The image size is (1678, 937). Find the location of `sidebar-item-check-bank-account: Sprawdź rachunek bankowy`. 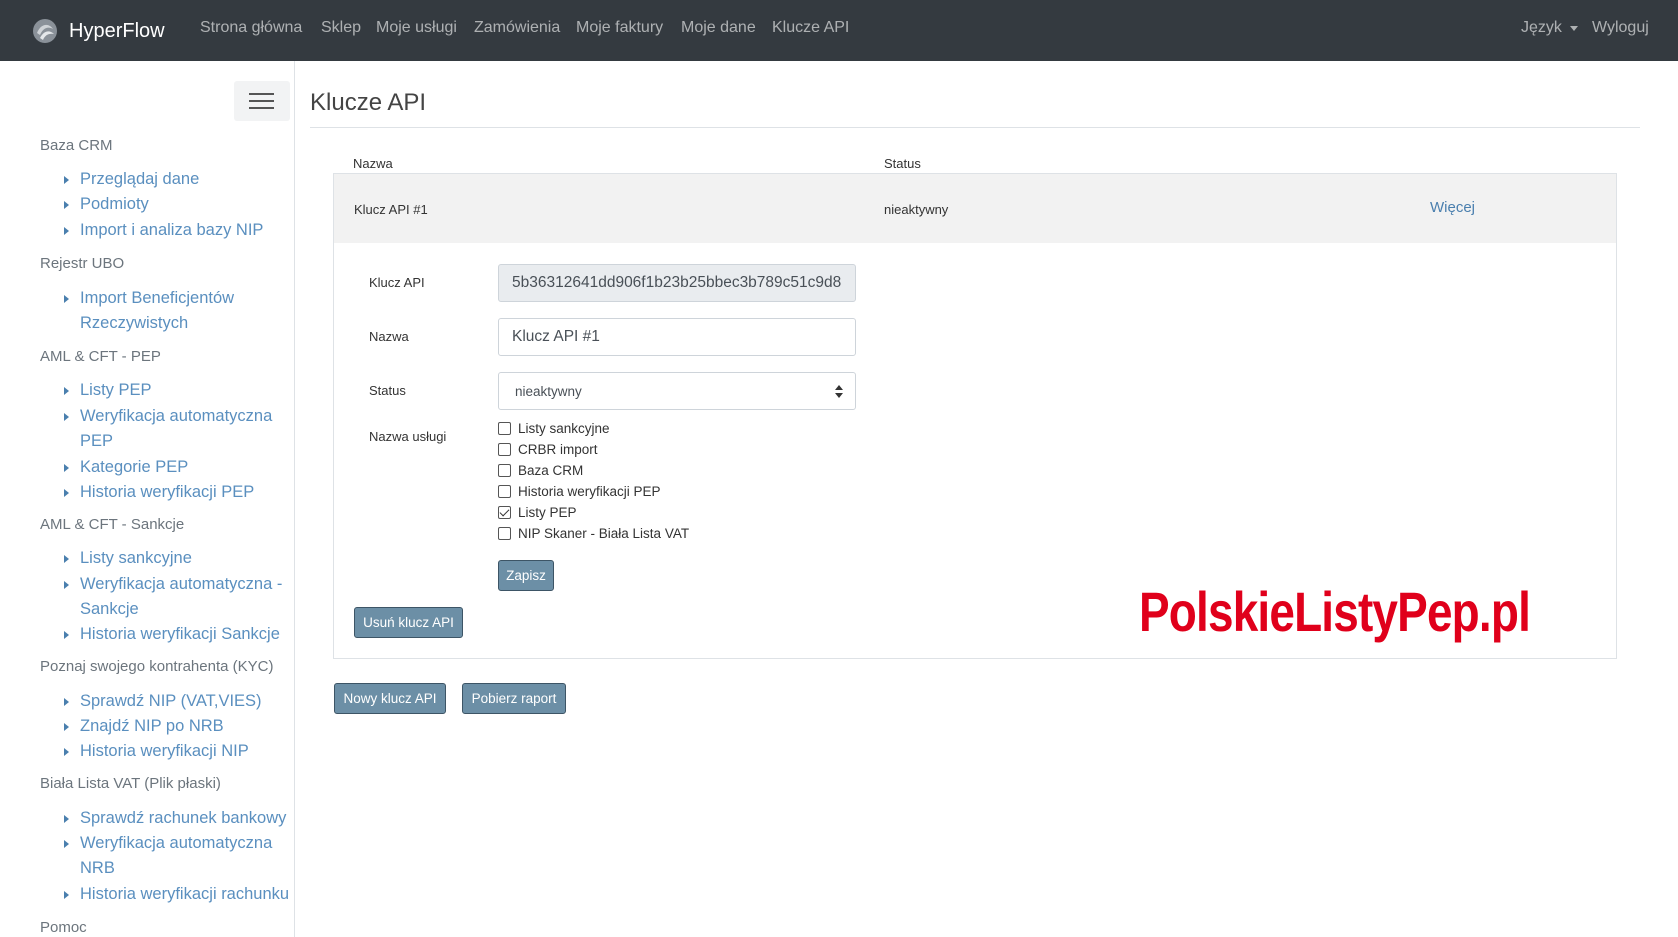

sidebar-item-check-bank-account: Sprawdź rachunek bankowy is located at coordinates (175, 818).